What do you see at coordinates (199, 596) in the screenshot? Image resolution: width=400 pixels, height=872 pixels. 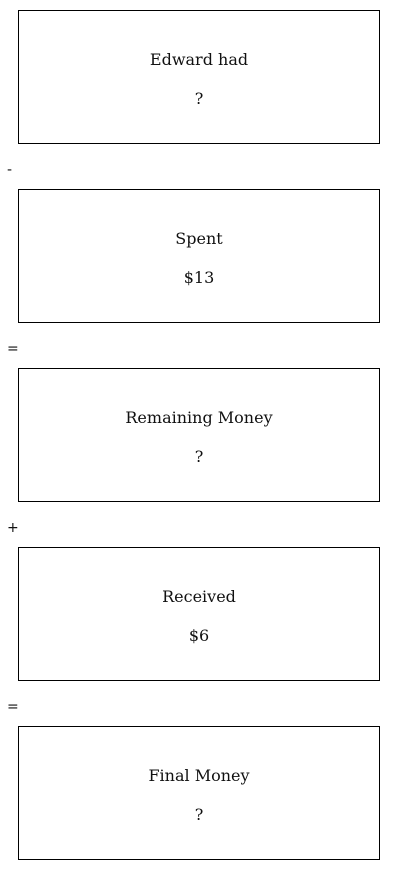 I see `box-label: Received` at bounding box center [199, 596].